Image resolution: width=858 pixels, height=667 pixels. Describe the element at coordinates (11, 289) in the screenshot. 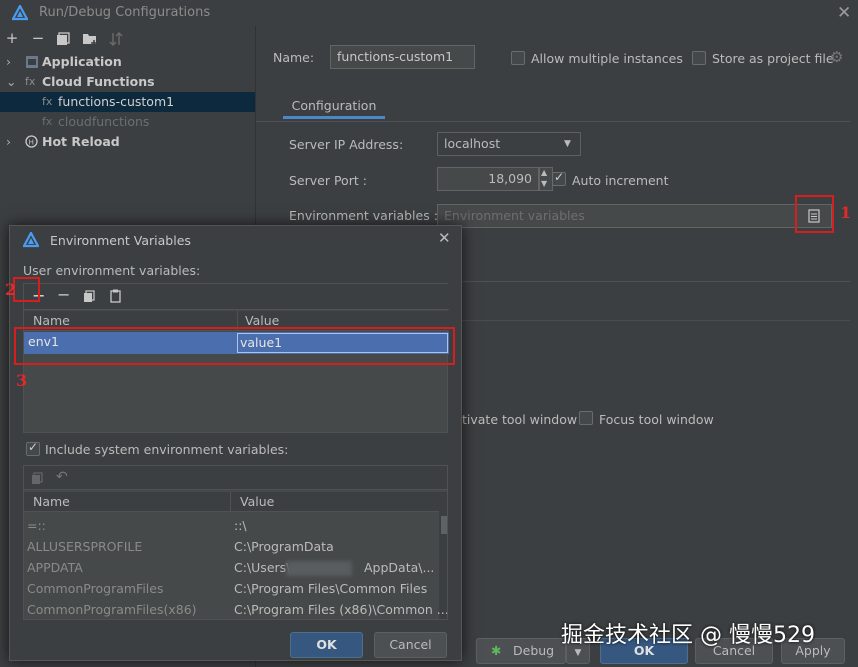

I see `annotation-2: 2` at that location.